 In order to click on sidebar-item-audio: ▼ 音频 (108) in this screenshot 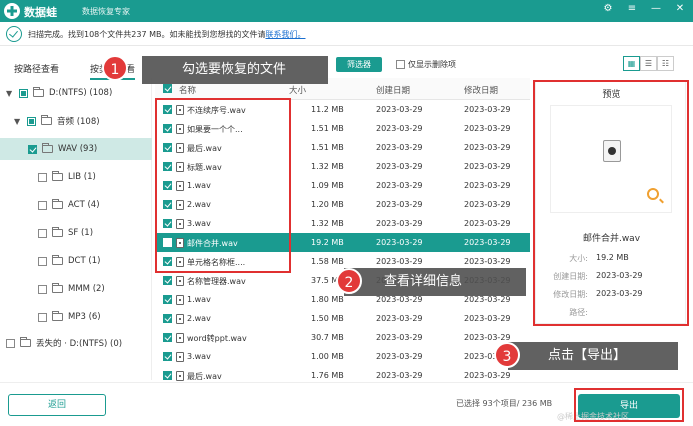, I will do `click(57, 121)`.